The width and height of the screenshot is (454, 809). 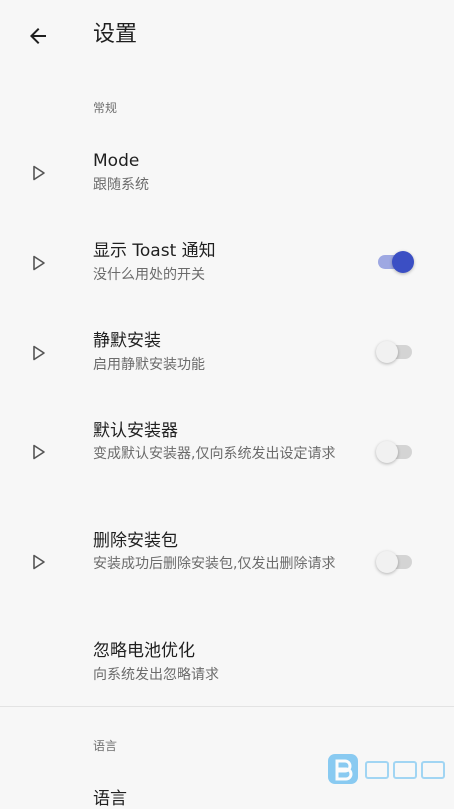 I want to click on back-button, so click(x=38, y=36).